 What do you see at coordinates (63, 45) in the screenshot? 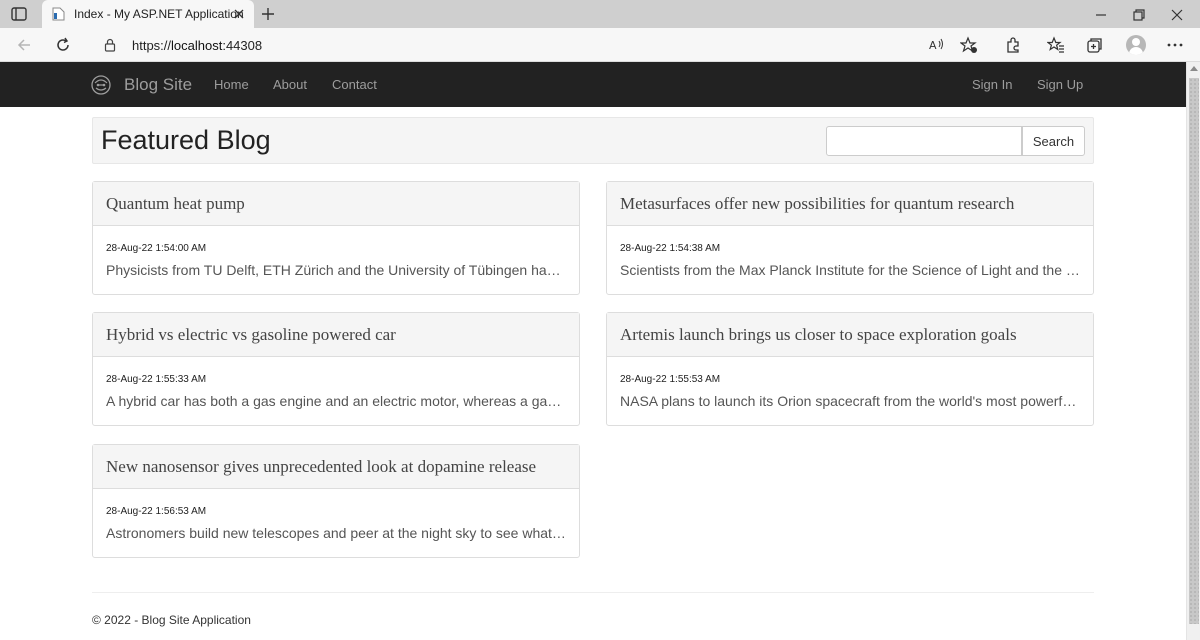
I see `refresh-icon` at bounding box center [63, 45].